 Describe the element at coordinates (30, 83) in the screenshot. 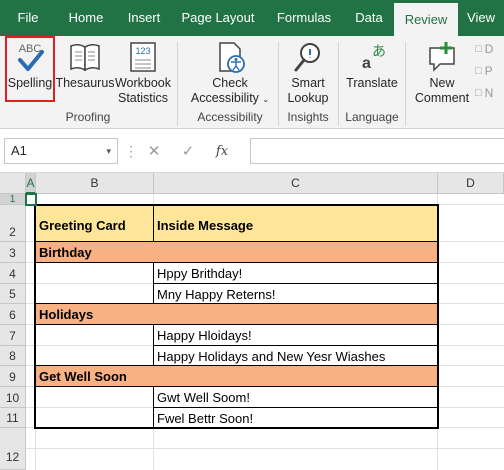

I see `spelling-label: Spelling` at that location.